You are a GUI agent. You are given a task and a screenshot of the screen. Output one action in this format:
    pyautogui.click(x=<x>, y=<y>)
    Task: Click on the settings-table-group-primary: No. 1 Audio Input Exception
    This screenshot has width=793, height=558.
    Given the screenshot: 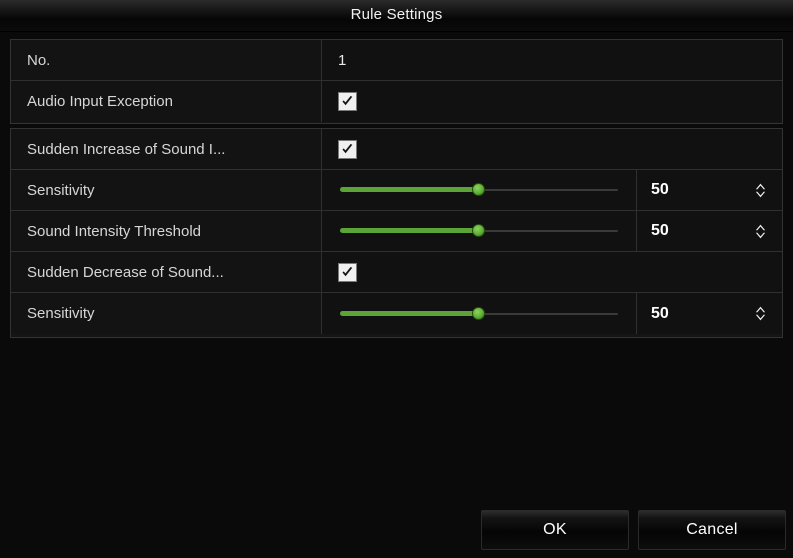 What is the action you would take?
    pyautogui.click(x=396, y=81)
    